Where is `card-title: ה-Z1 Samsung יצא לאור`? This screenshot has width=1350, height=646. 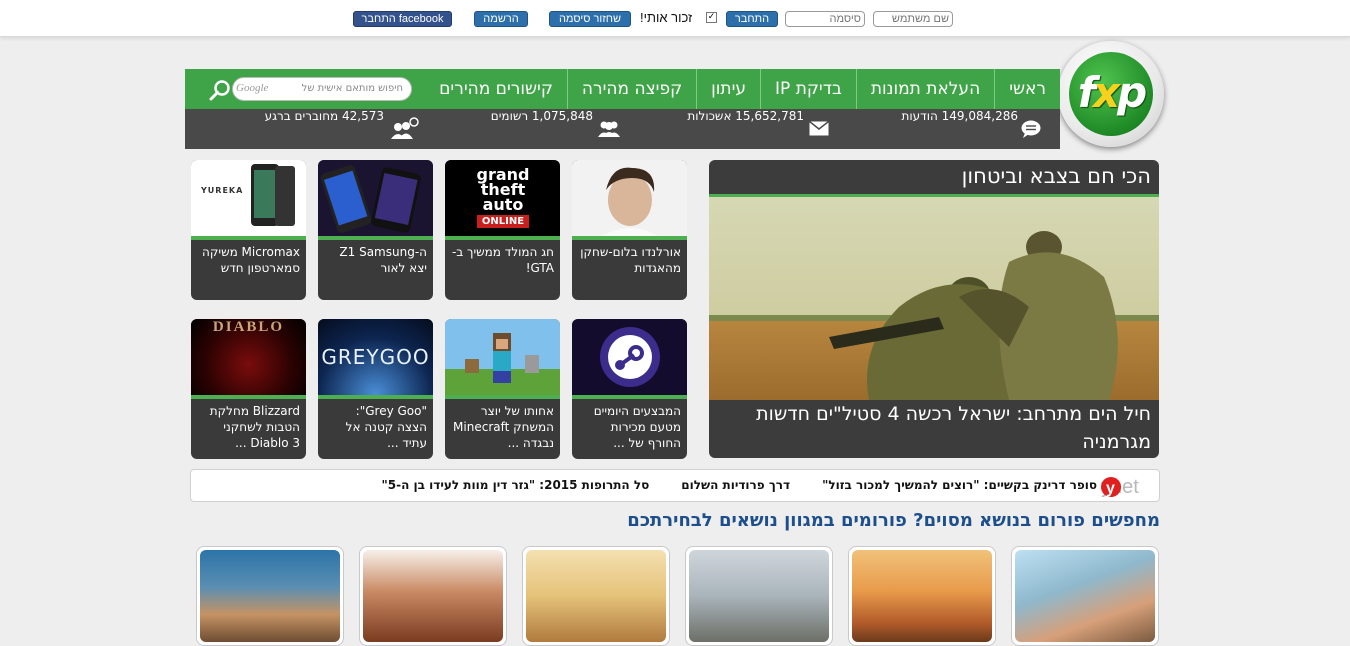
card-title: ה-Z1 Samsung יצא לאור is located at coordinates (383, 260).